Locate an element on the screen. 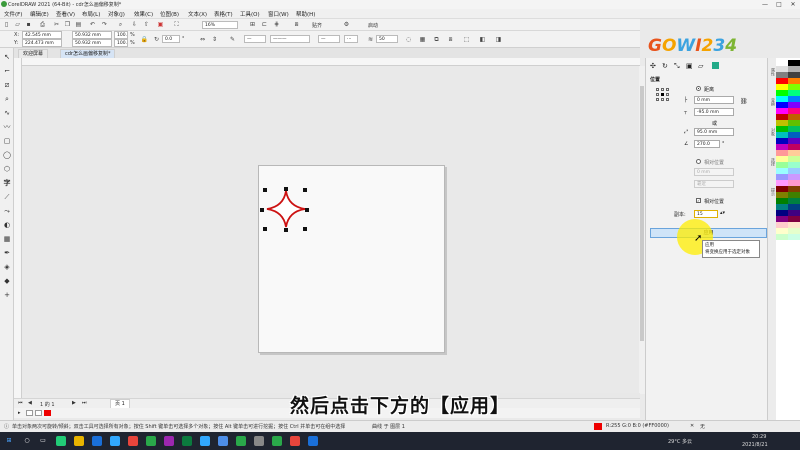 This screenshot has width=800, height=450. menu-edit: 编辑(E) is located at coordinates (39, 14).